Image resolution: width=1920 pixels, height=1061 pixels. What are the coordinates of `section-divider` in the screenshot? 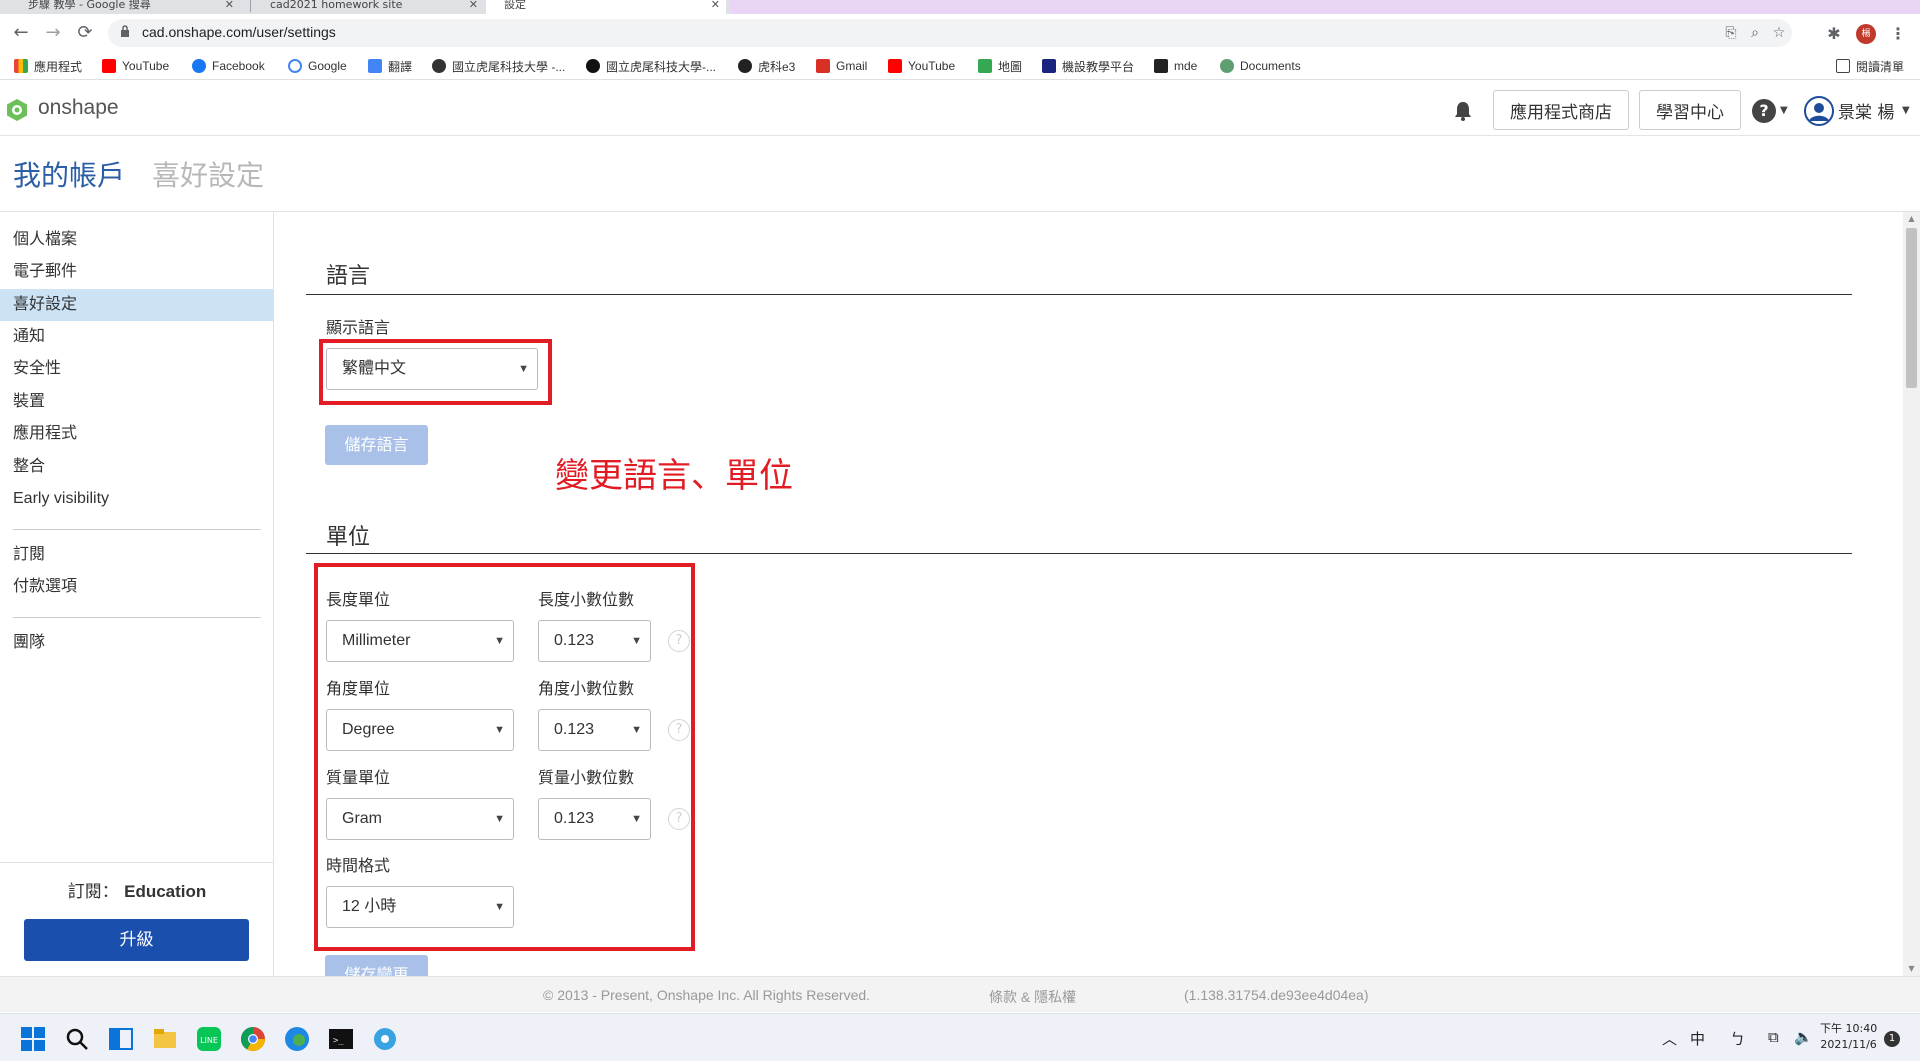 It's located at (1079, 294).